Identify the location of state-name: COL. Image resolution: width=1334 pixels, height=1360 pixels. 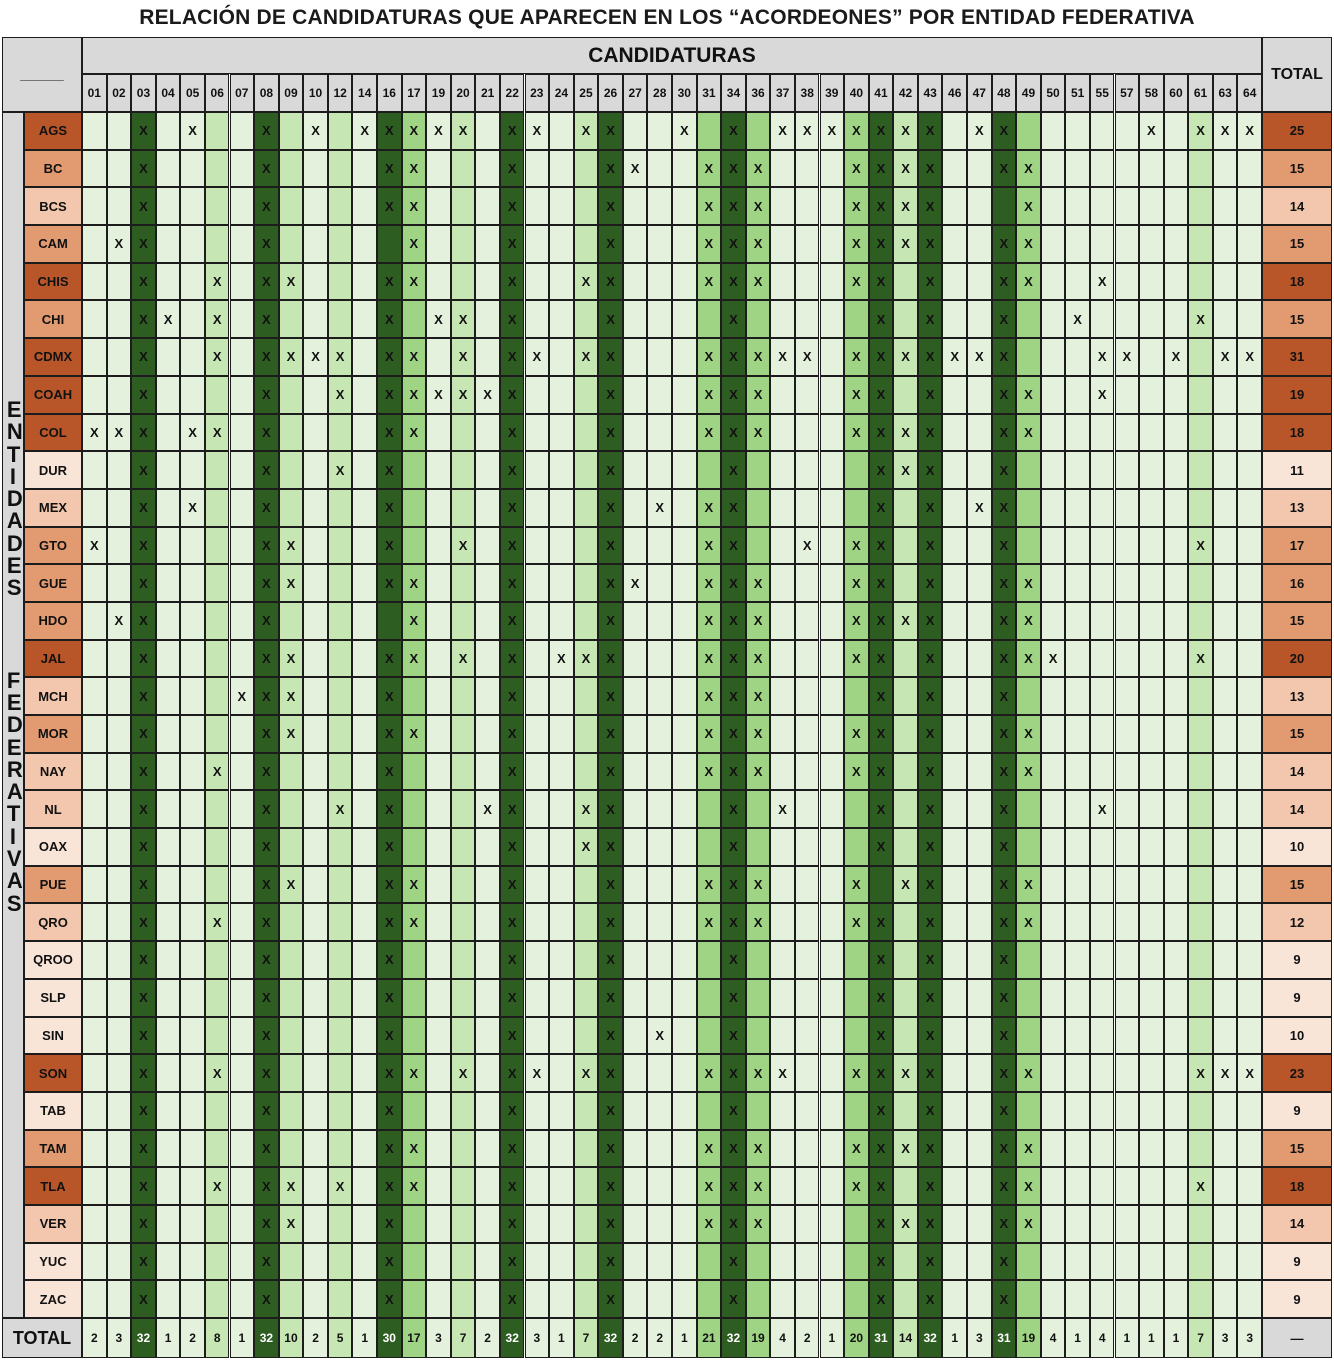
(53, 432).